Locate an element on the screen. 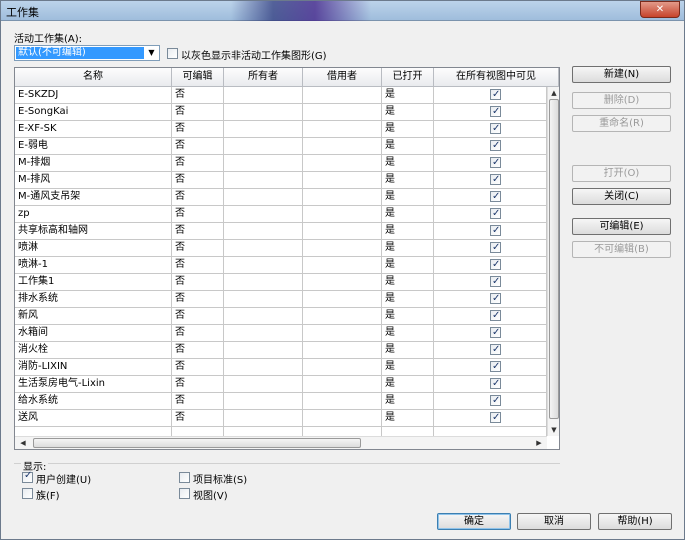 The image size is (685, 540). table-row: M-通风支吊架否 是 is located at coordinates (281, 197).